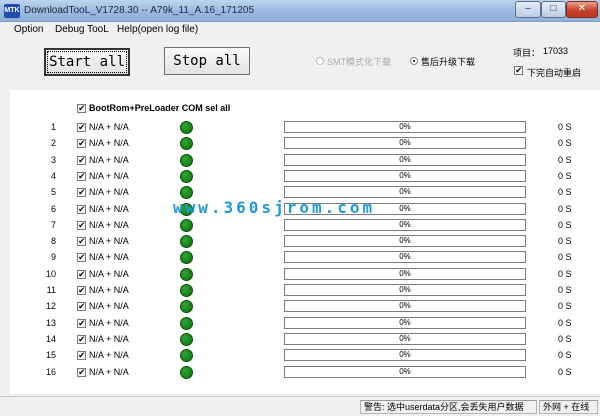  Describe the element at coordinates (359, 62) in the screenshot. I see `mode-factory-label: SMT模式化下载` at that location.